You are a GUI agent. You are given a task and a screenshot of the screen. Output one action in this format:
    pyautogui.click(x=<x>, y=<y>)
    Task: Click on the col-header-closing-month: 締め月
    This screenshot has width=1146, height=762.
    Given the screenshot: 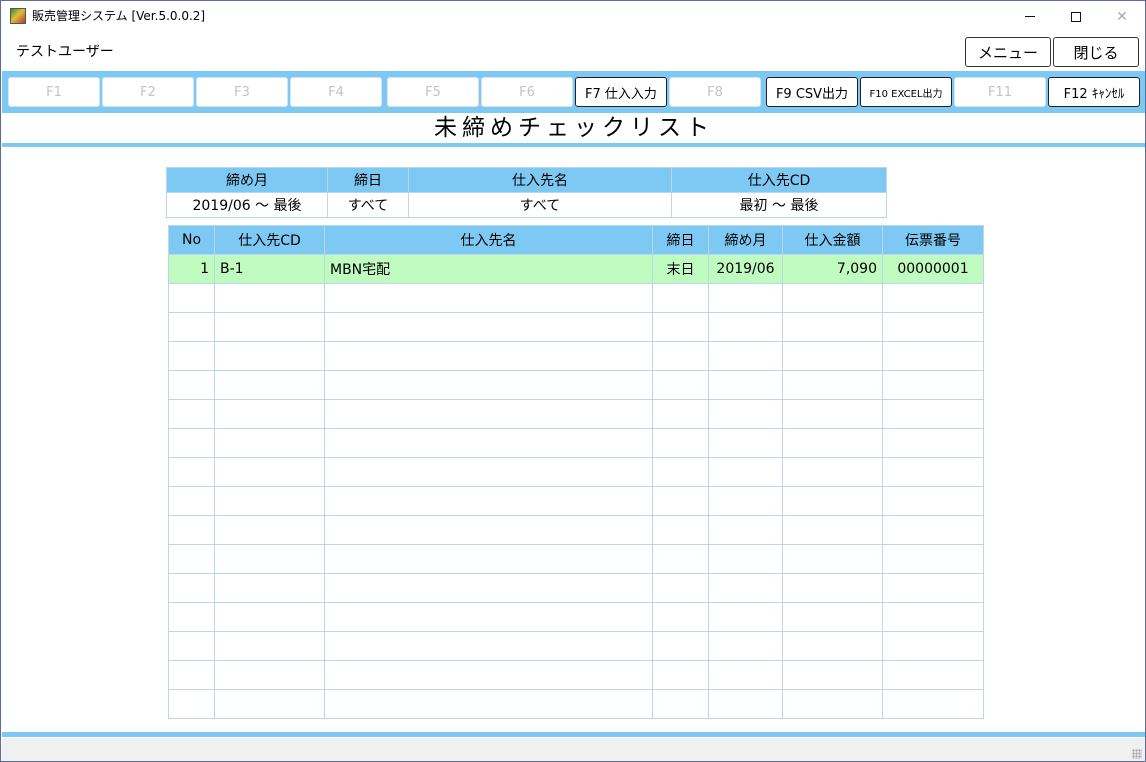 What is the action you would take?
    pyautogui.click(x=745, y=240)
    